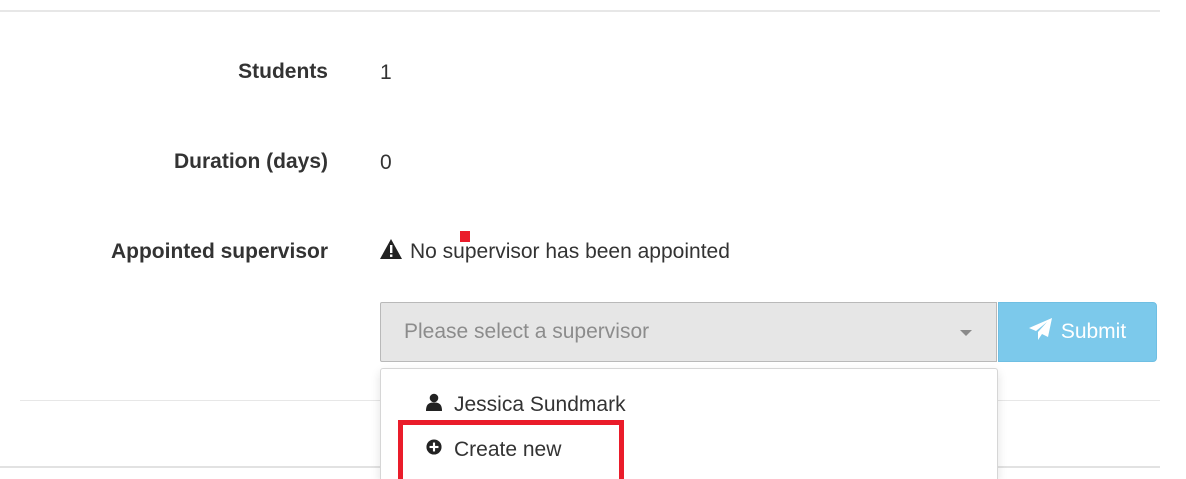 This screenshot has width=1186, height=479. Describe the element at coordinates (570, 251) in the screenshot. I see `supervisor-status-text: No supervisor has been appointed` at that location.